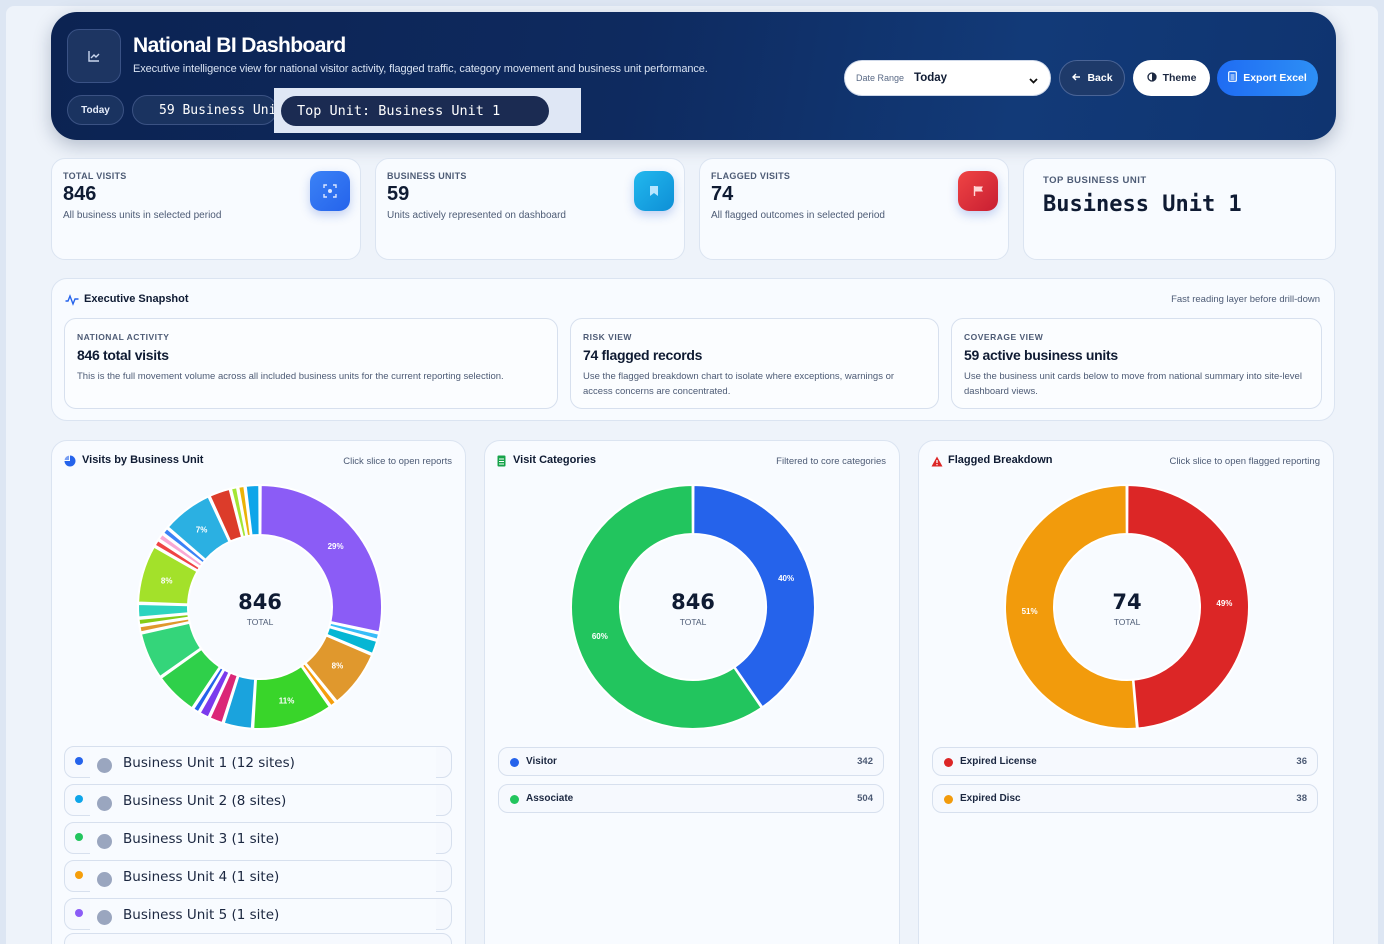 This screenshot has height=944, width=1384. I want to click on snapshot-card-headline: 846 total visits, so click(123, 355).